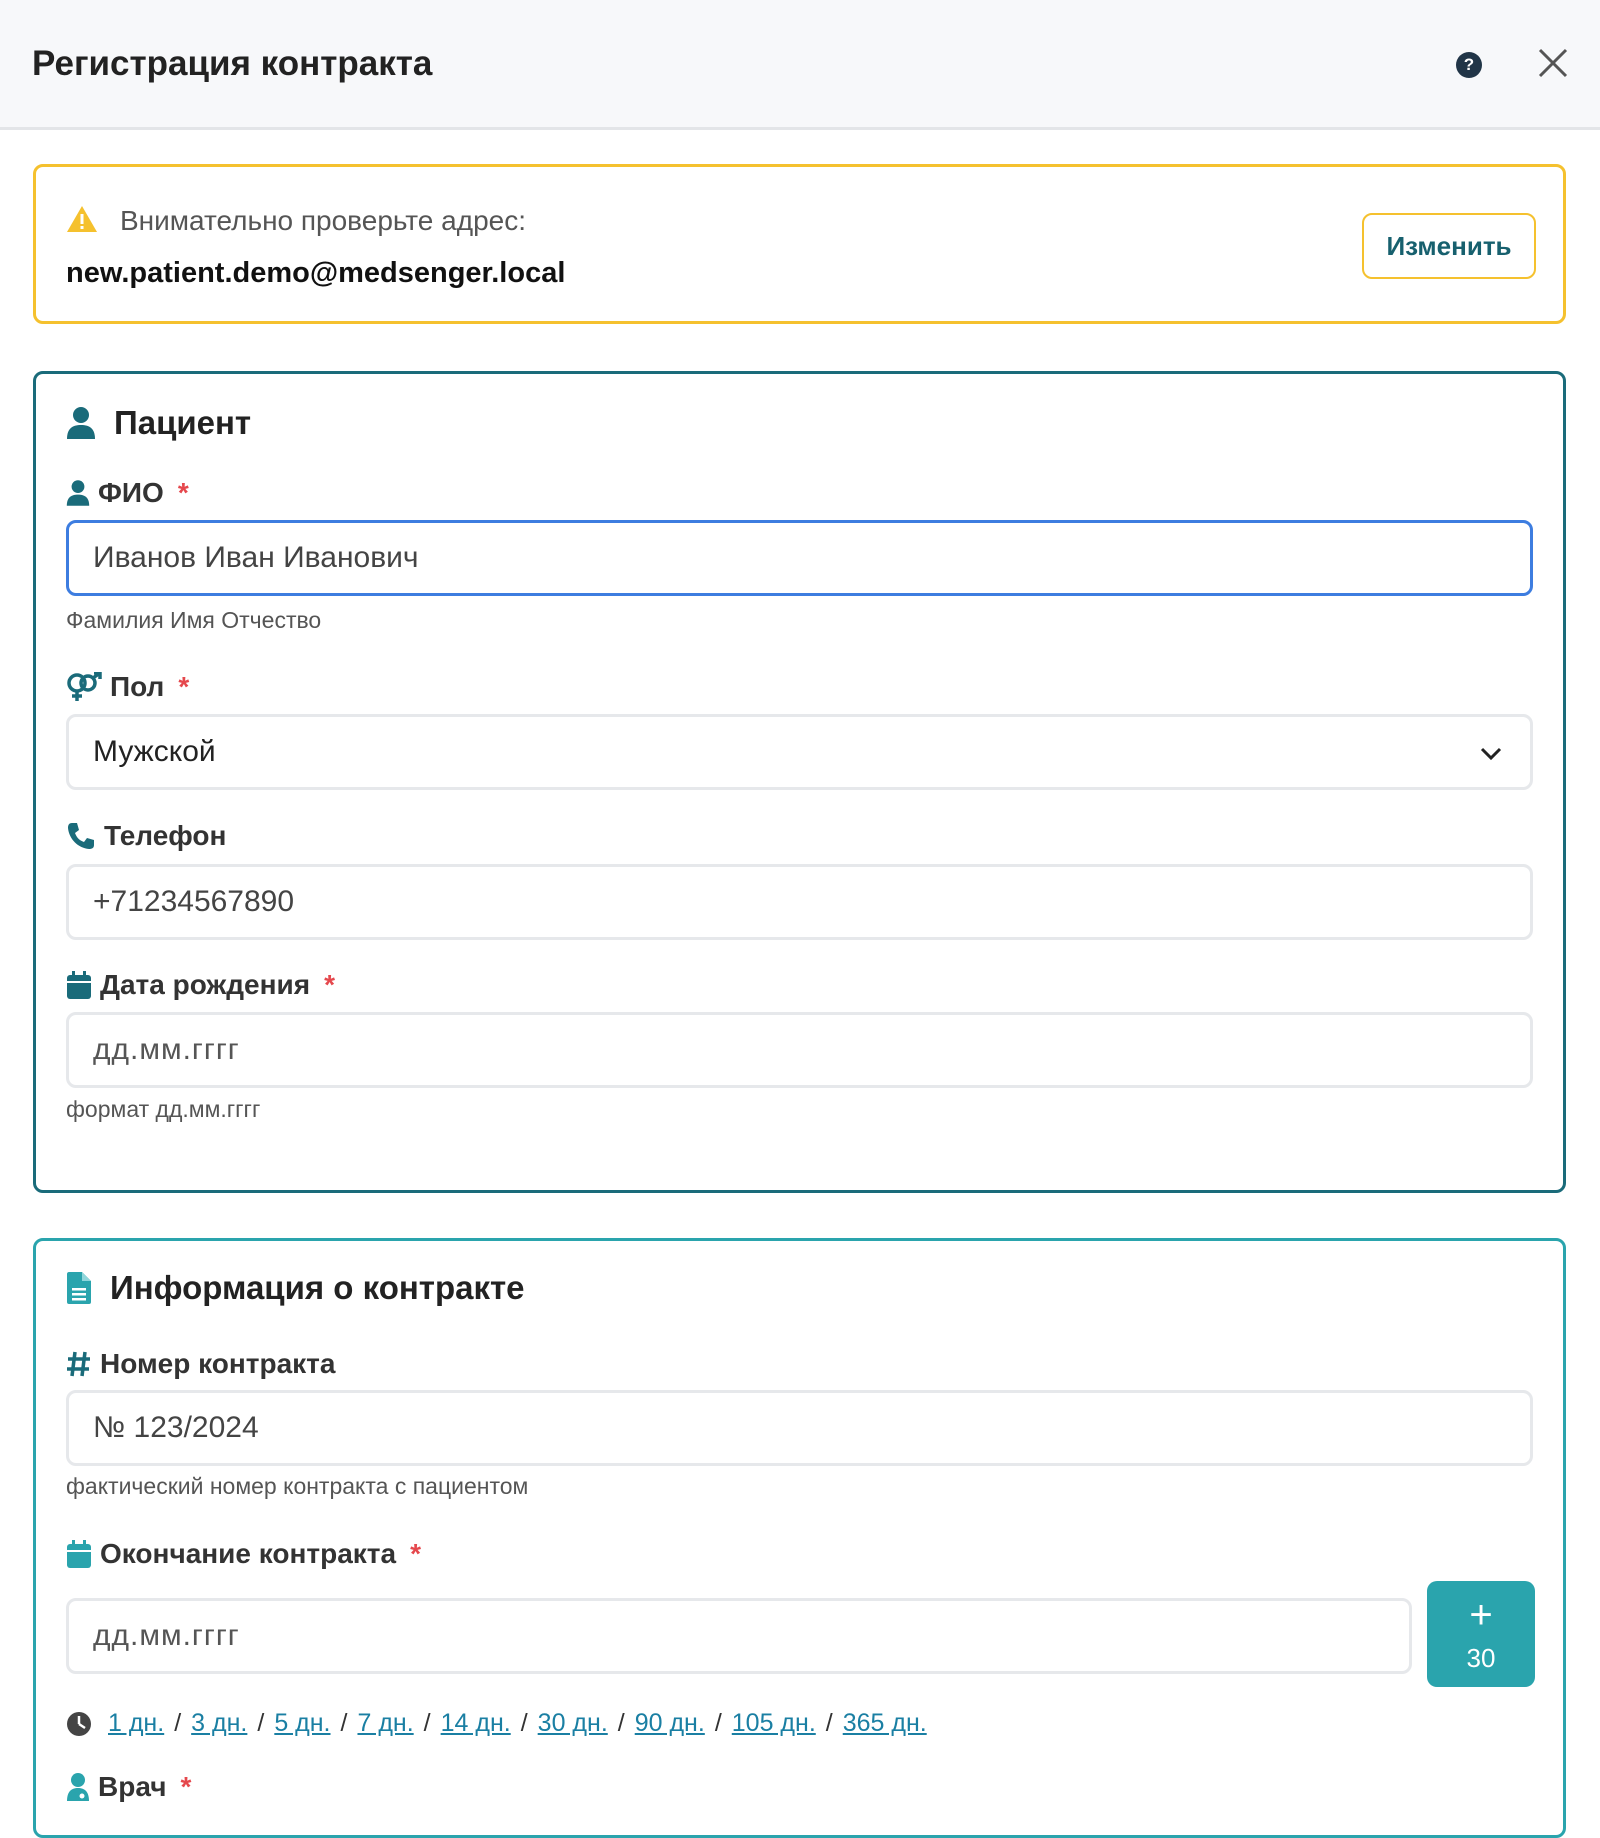 This screenshot has width=1600, height=1838. Describe the element at coordinates (1469, 65) in the screenshot. I see `help-icon: ?` at that location.